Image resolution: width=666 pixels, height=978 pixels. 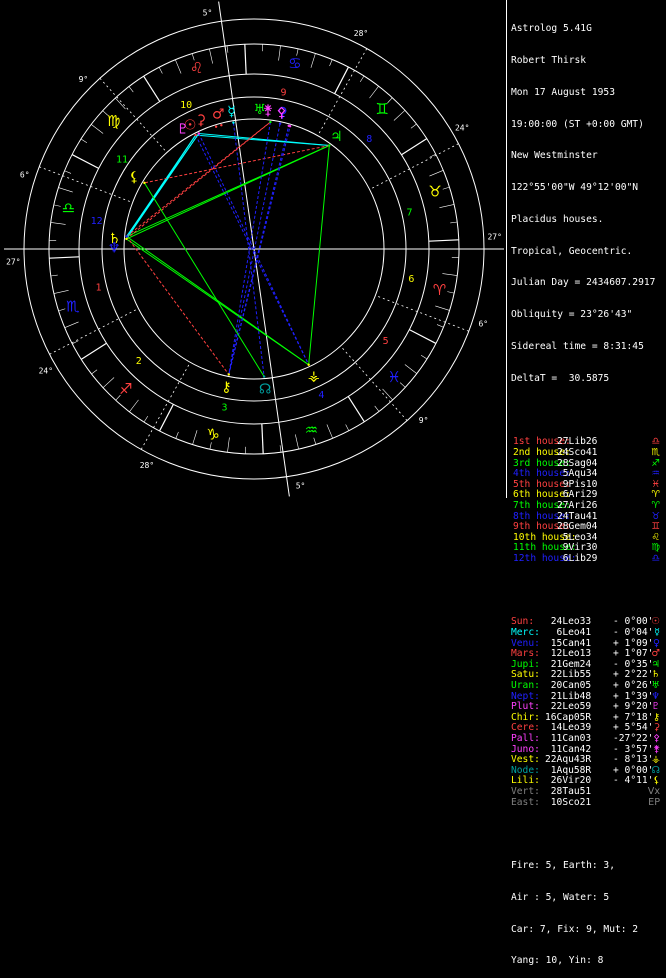 What do you see at coordinates (588, 538) in the screenshot?
I see `house-row: 10th house: 5Leo34♌` at bounding box center [588, 538].